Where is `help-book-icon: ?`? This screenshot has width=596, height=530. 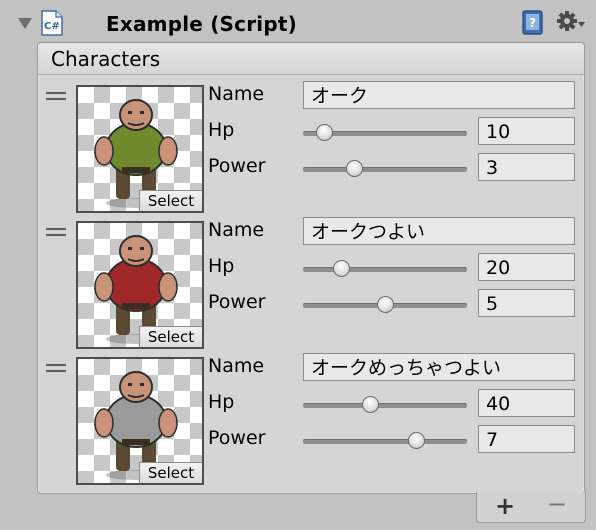 help-book-icon: ? is located at coordinates (533, 23).